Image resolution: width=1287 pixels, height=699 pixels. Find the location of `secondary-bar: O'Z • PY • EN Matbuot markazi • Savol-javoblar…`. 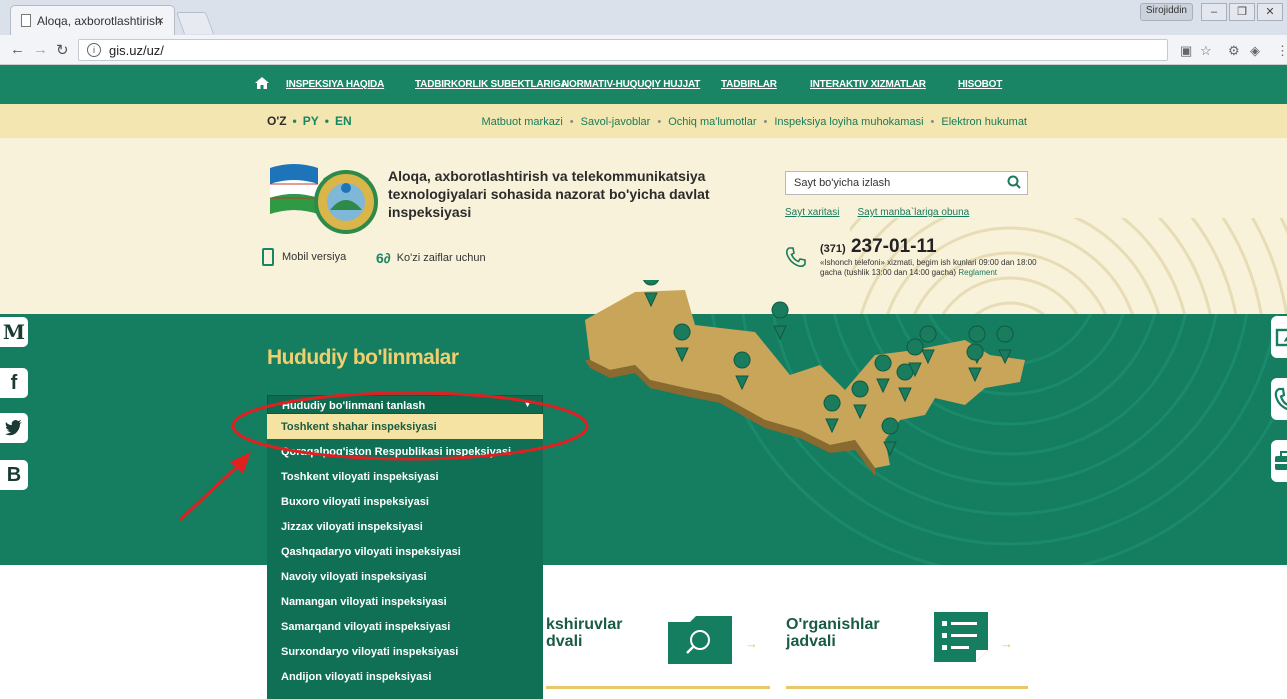

secondary-bar: O'Z • PY • EN Matbuot markazi • Savol-javoblar… is located at coordinates (643, 121).